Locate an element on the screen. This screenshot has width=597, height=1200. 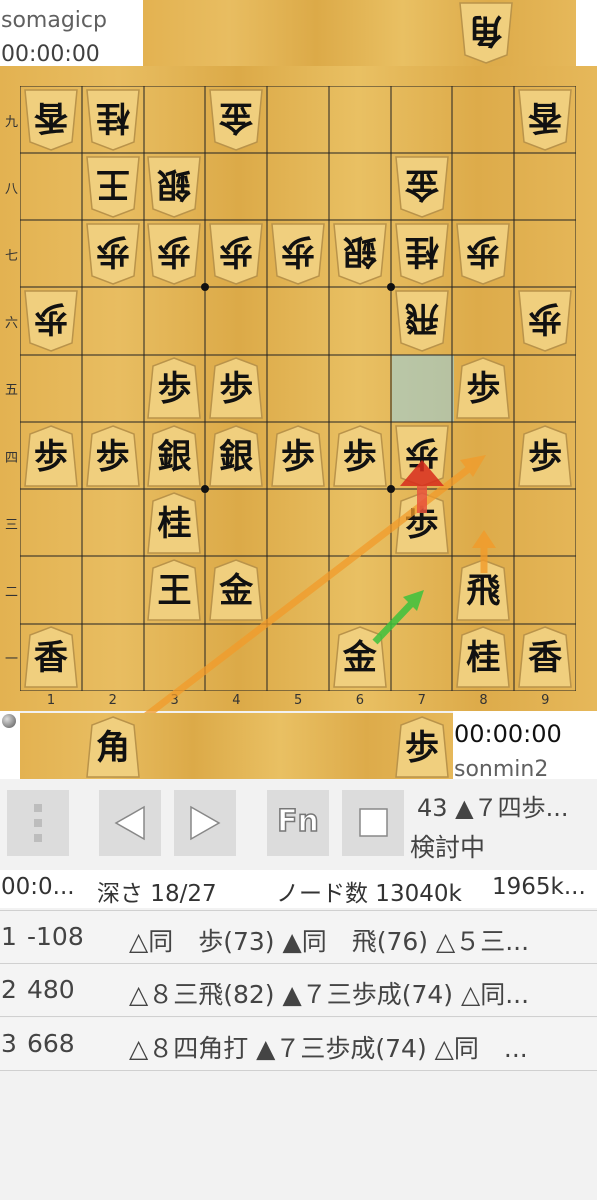
toolbar: Fn 43 ▲７四歩... 検討中 is located at coordinates (298, 824).